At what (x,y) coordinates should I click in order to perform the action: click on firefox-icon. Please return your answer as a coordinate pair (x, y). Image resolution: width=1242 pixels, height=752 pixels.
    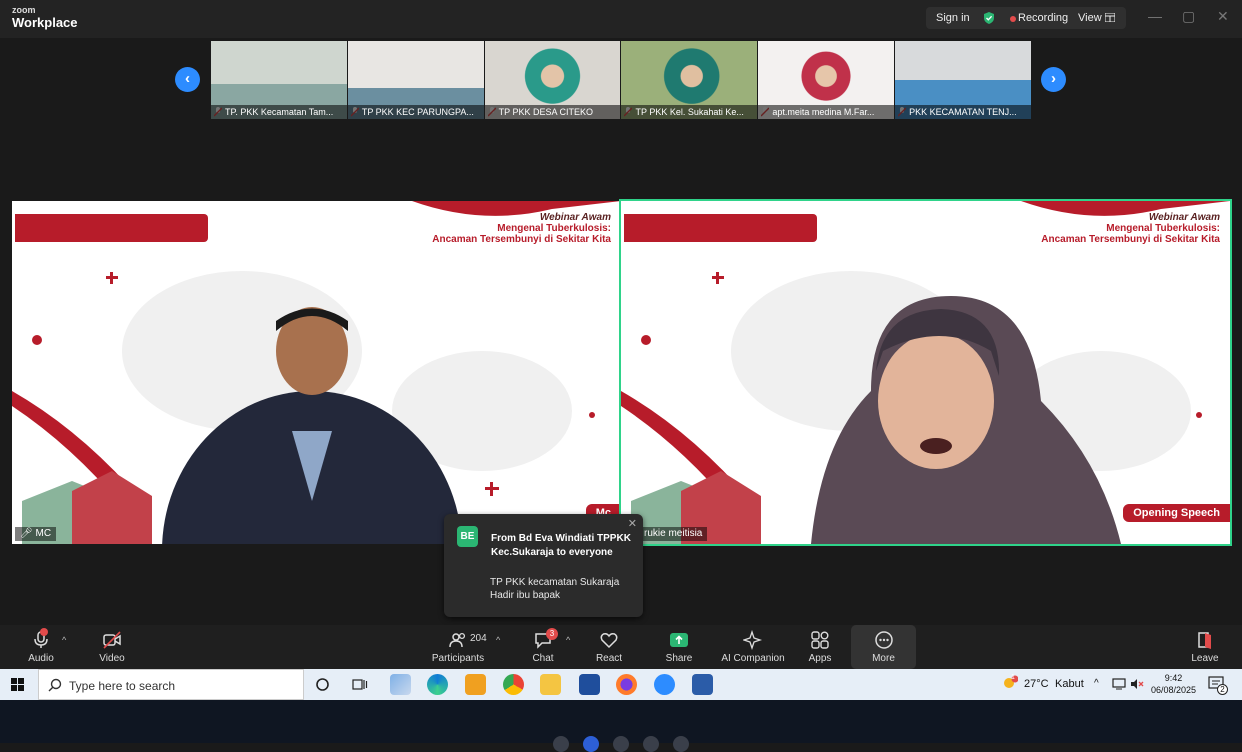
    Looking at the image, I should click on (626, 684).